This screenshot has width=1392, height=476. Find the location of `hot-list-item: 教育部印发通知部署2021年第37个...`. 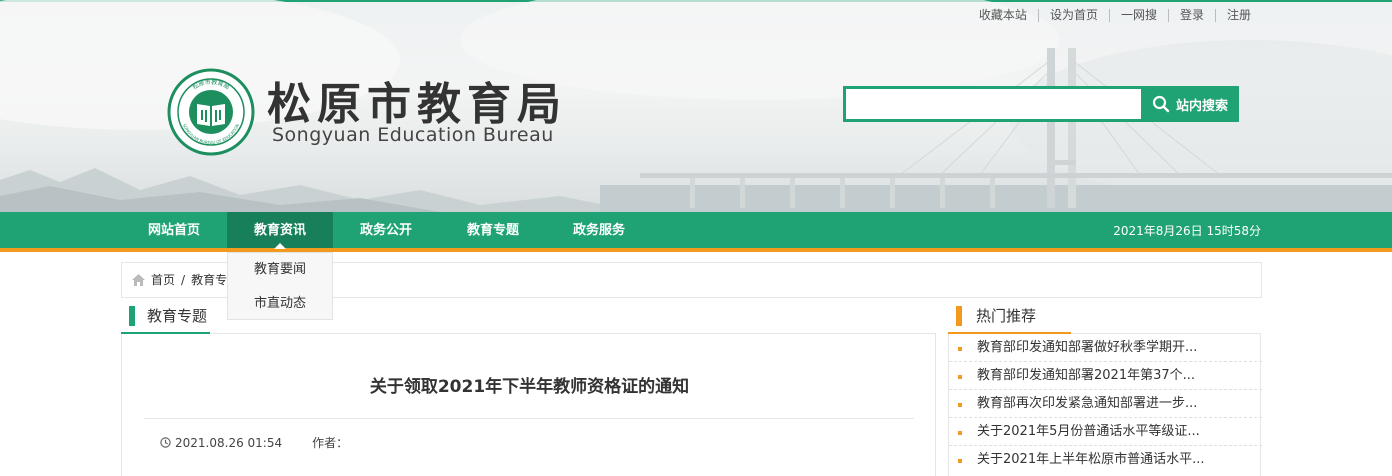

hot-list-item: 教育部印发通知部署2021年第37个... is located at coordinates (1105, 376).